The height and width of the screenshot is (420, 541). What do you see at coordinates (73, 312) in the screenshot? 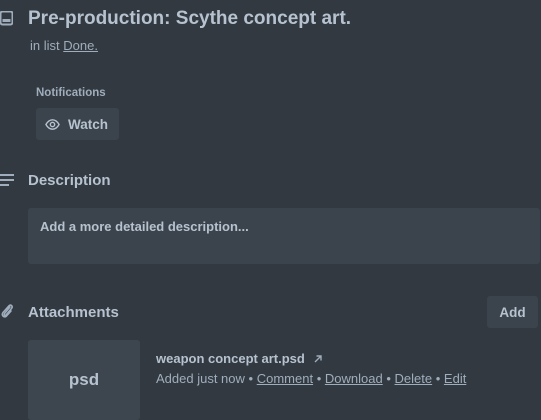
I see `attachments-title: Attachments` at bounding box center [73, 312].